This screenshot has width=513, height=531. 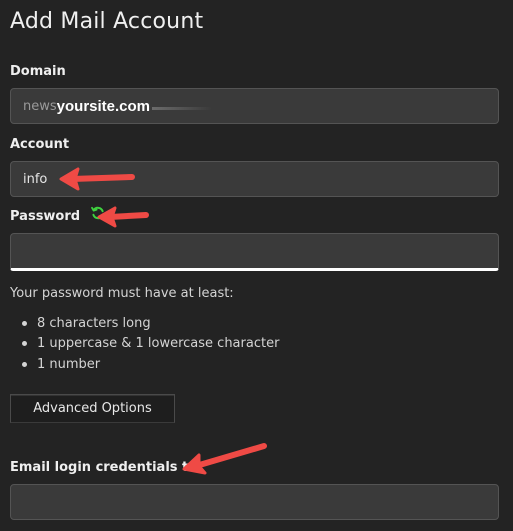 I want to click on email-credentials-field, so click(x=254, y=502).